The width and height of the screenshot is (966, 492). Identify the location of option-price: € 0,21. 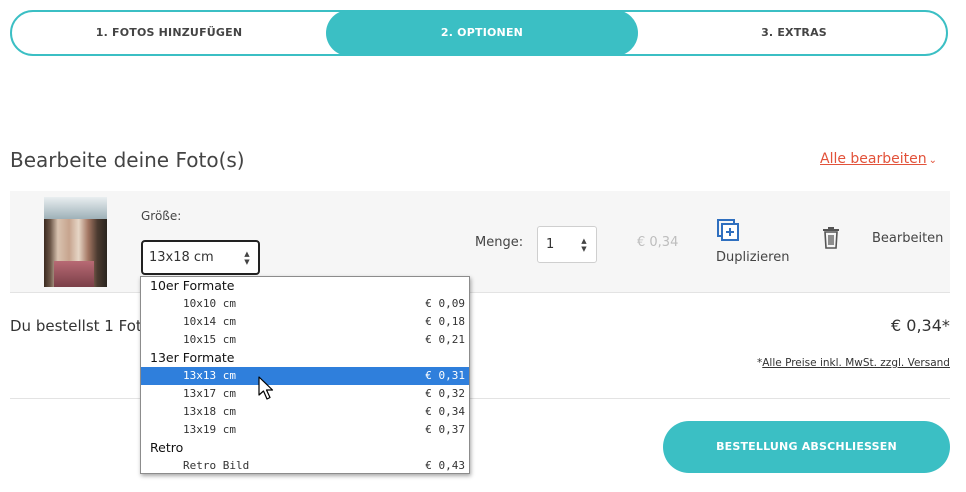
(445, 339).